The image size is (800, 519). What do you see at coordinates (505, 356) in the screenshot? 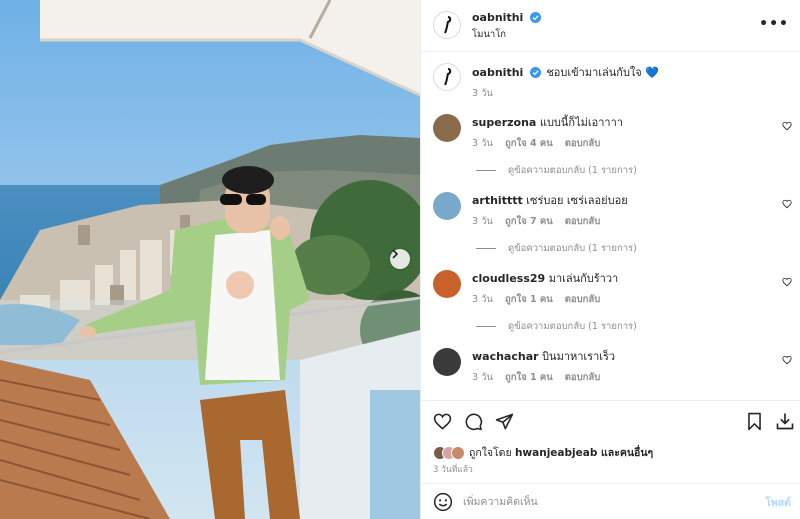
I see `commenter-username: wachachar` at bounding box center [505, 356].